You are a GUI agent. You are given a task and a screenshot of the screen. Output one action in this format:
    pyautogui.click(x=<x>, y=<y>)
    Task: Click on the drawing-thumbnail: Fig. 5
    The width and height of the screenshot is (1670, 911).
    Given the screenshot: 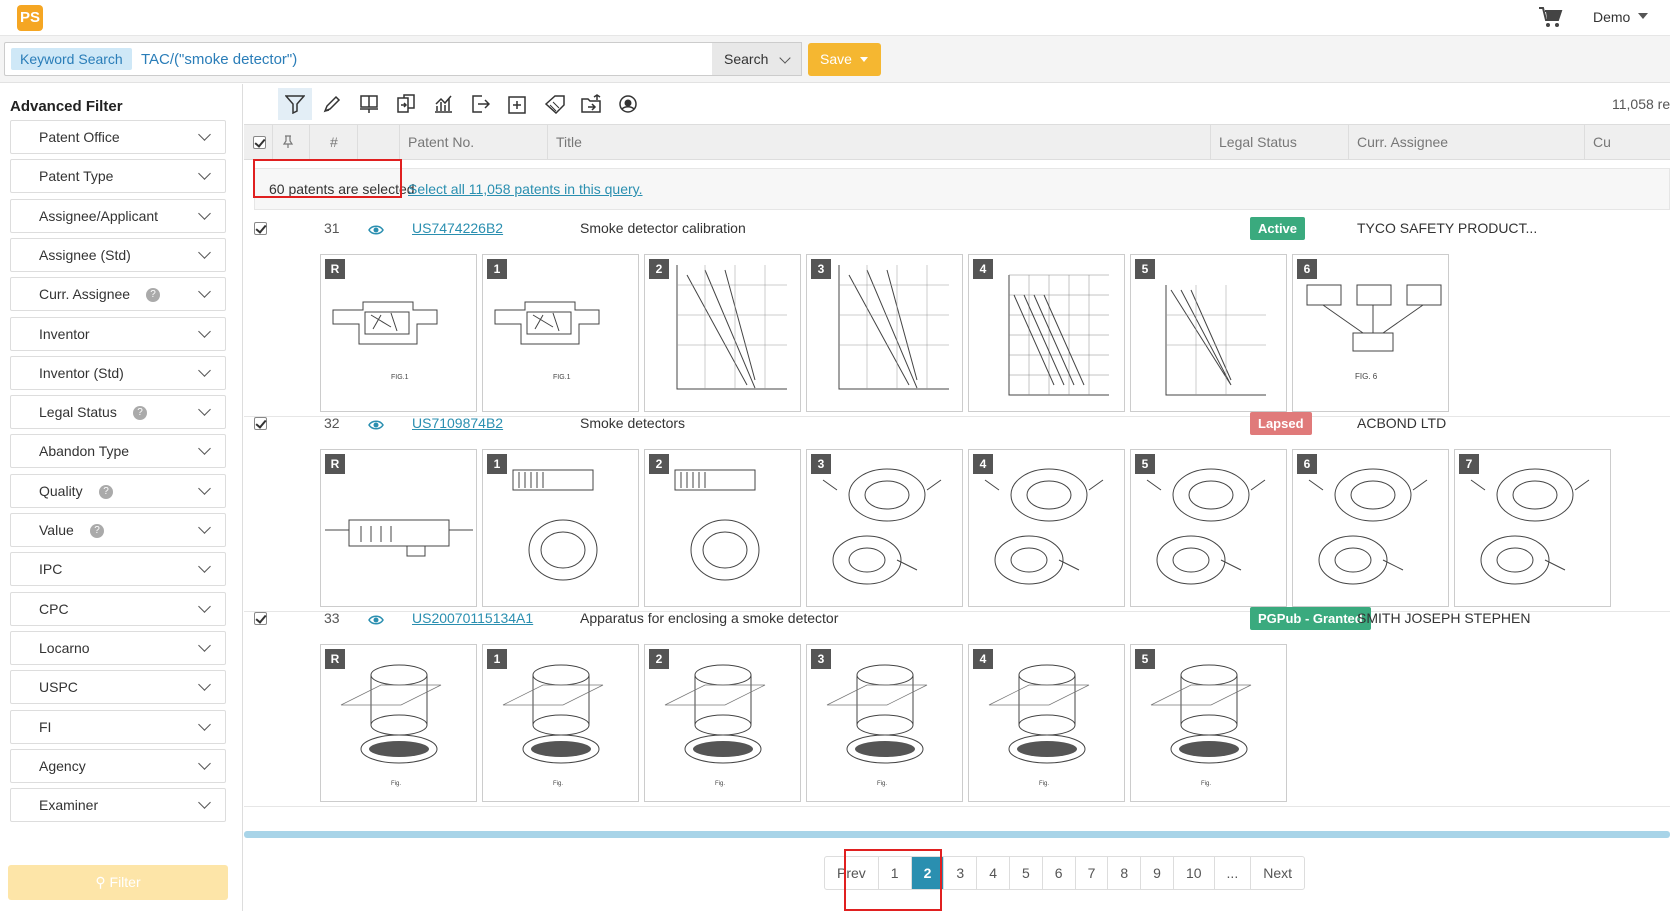 What is the action you would take?
    pyautogui.click(x=1208, y=723)
    